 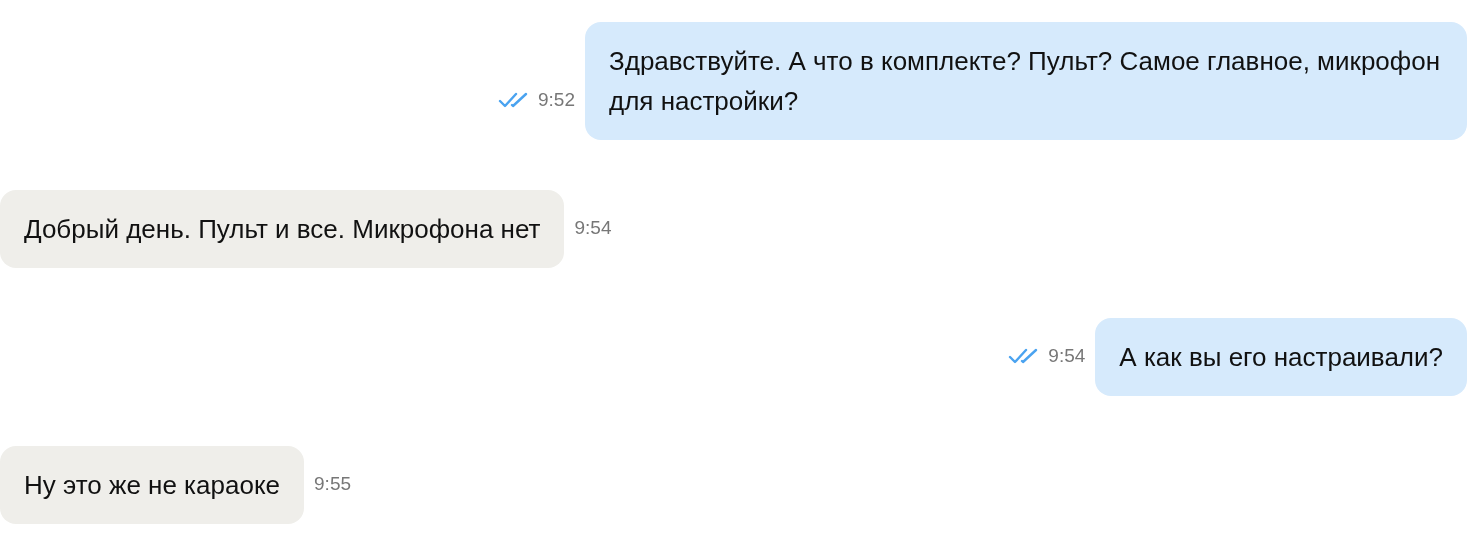 What do you see at coordinates (1281, 357) in the screenshot?
I see `outgoing-message-bubble: А как вы его настраивали?` at bounding box center [1281, 357].